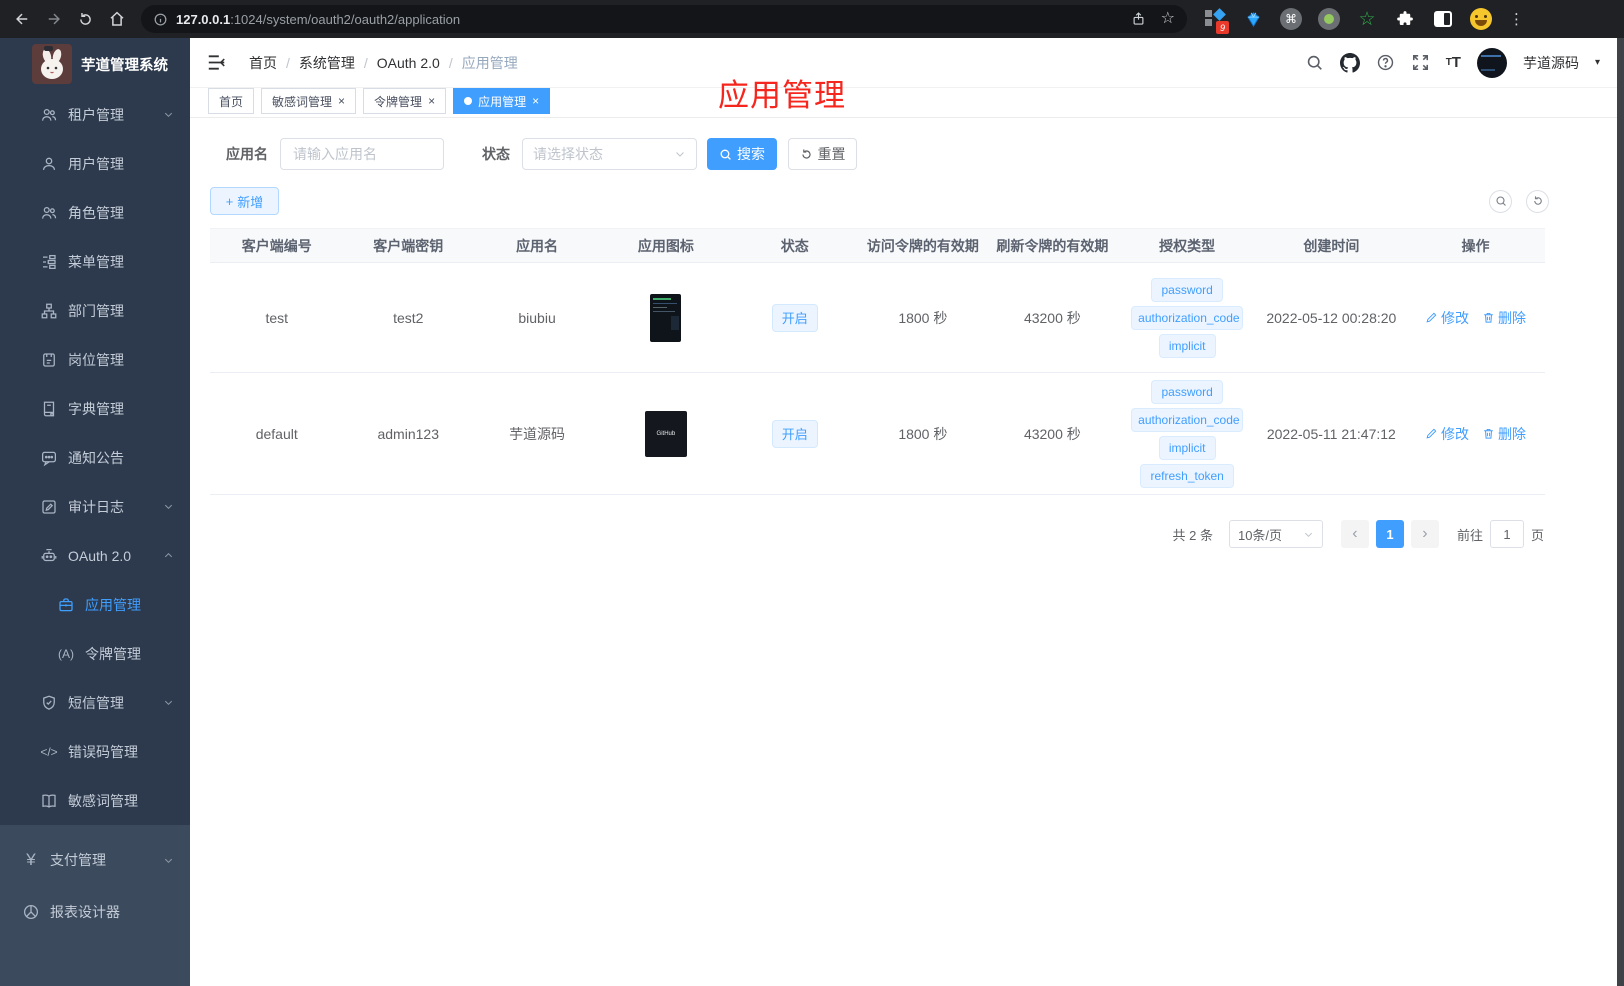 This screenshot has height=986, width=1624. I want to click on fullscreen-icon, so click(1420, 62).